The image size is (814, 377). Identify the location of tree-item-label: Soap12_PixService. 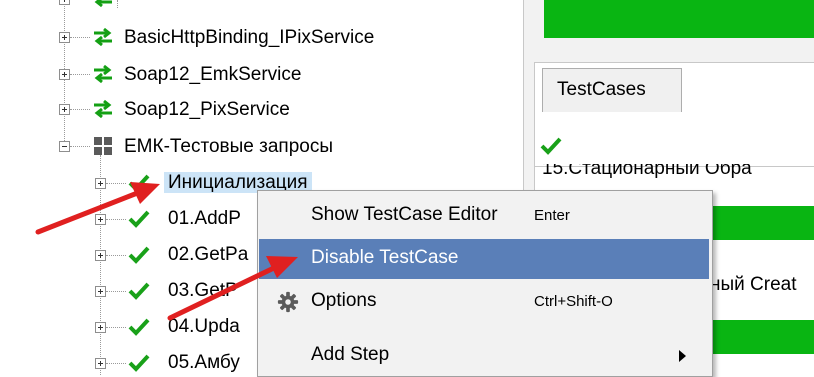
(207, 109).